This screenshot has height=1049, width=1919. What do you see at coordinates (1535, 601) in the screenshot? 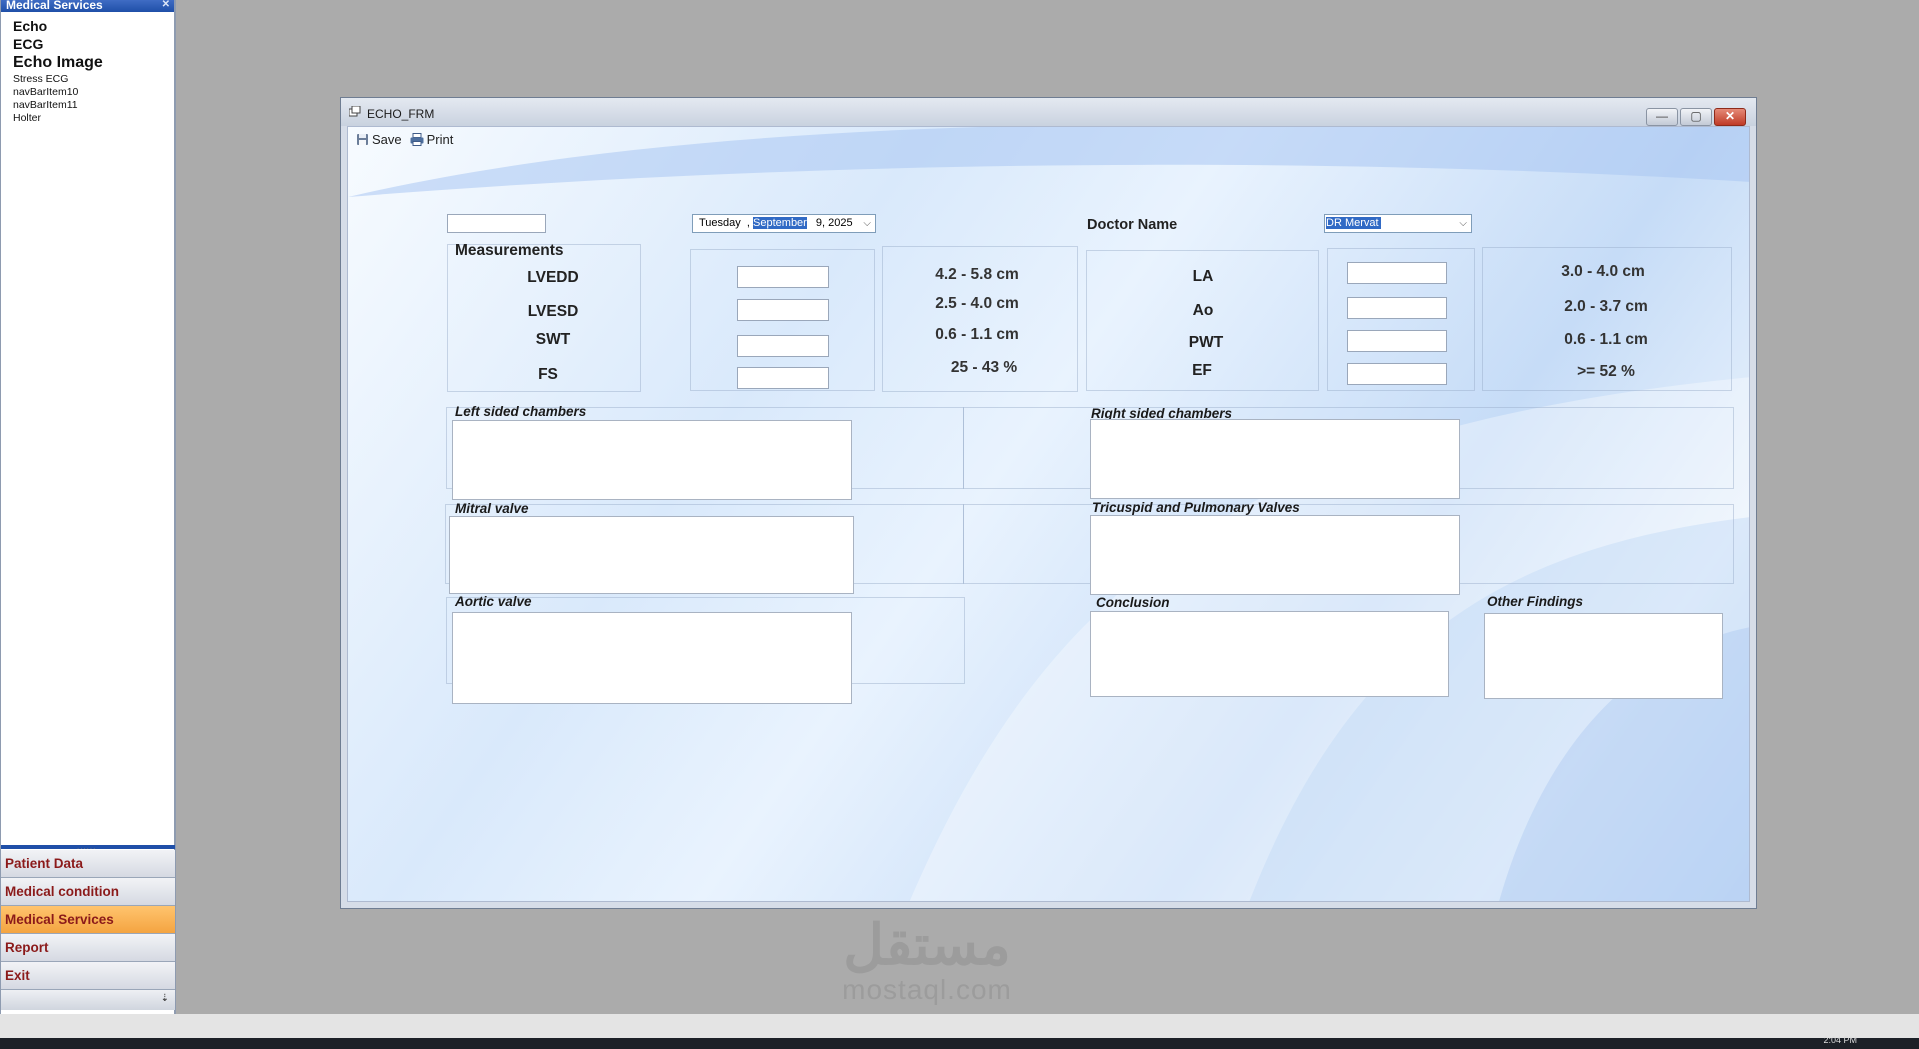
I see `other-findings-label: Other Findings` at bounding box center [1535, 601].